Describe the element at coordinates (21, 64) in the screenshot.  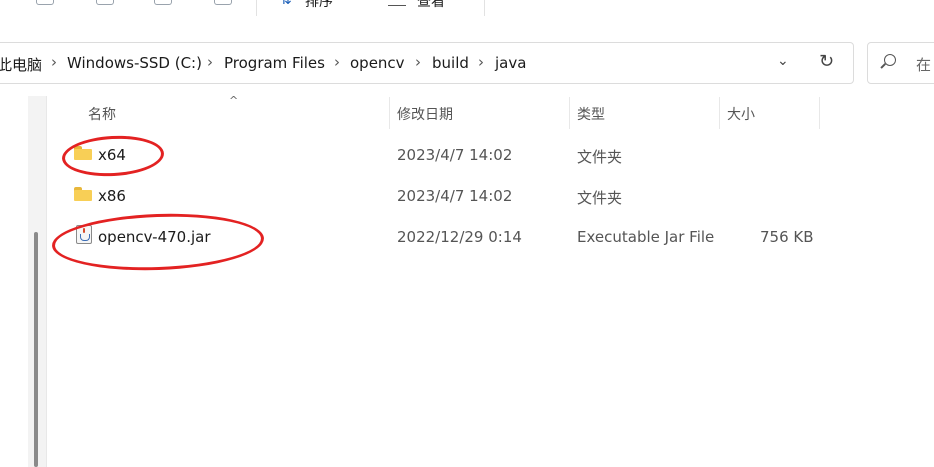
I see `breadcrumb-this-pc: 此电脑` at that location.